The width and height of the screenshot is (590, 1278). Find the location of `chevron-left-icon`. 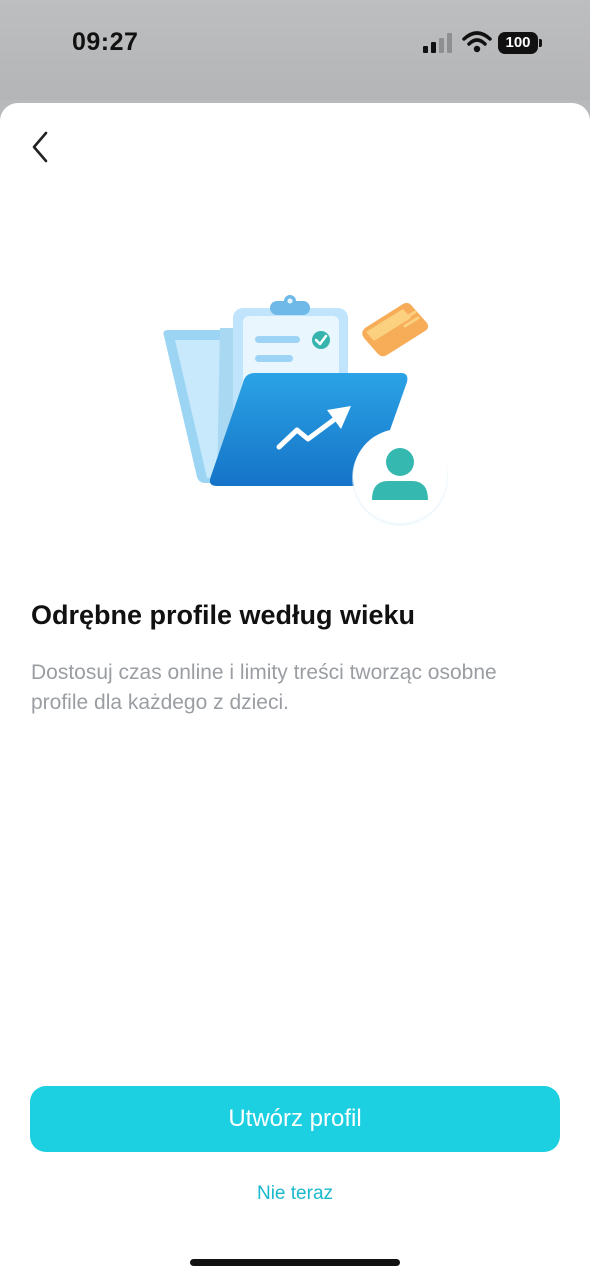

chevron-left-icon is located at coordinates (40, 147).